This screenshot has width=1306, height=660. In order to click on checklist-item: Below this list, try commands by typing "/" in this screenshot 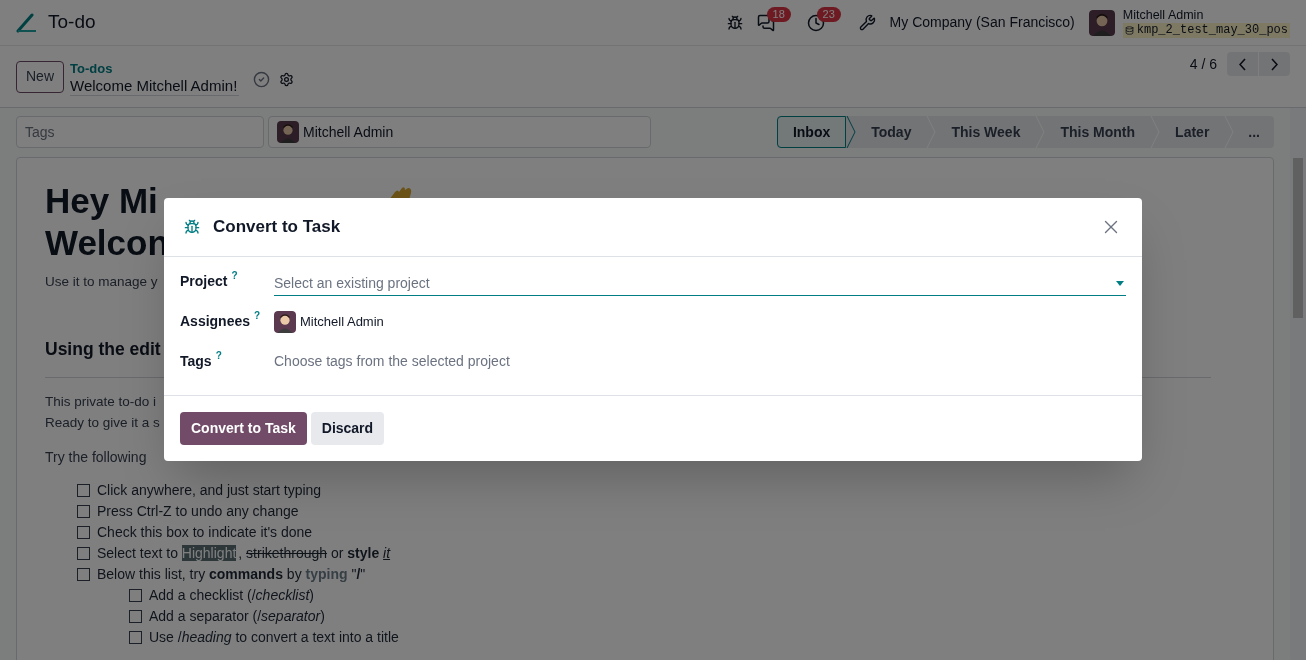, I will do `click(231, 574)`.